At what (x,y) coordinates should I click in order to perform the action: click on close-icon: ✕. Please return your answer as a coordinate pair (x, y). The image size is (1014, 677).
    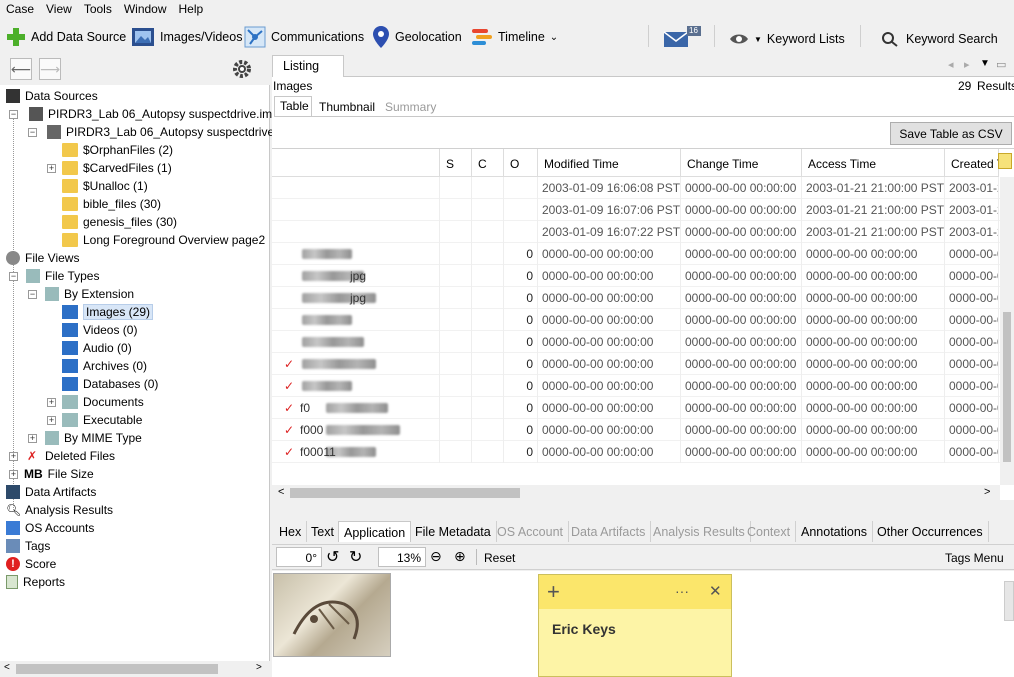
    Looking at the image, I should click on (715, 591).